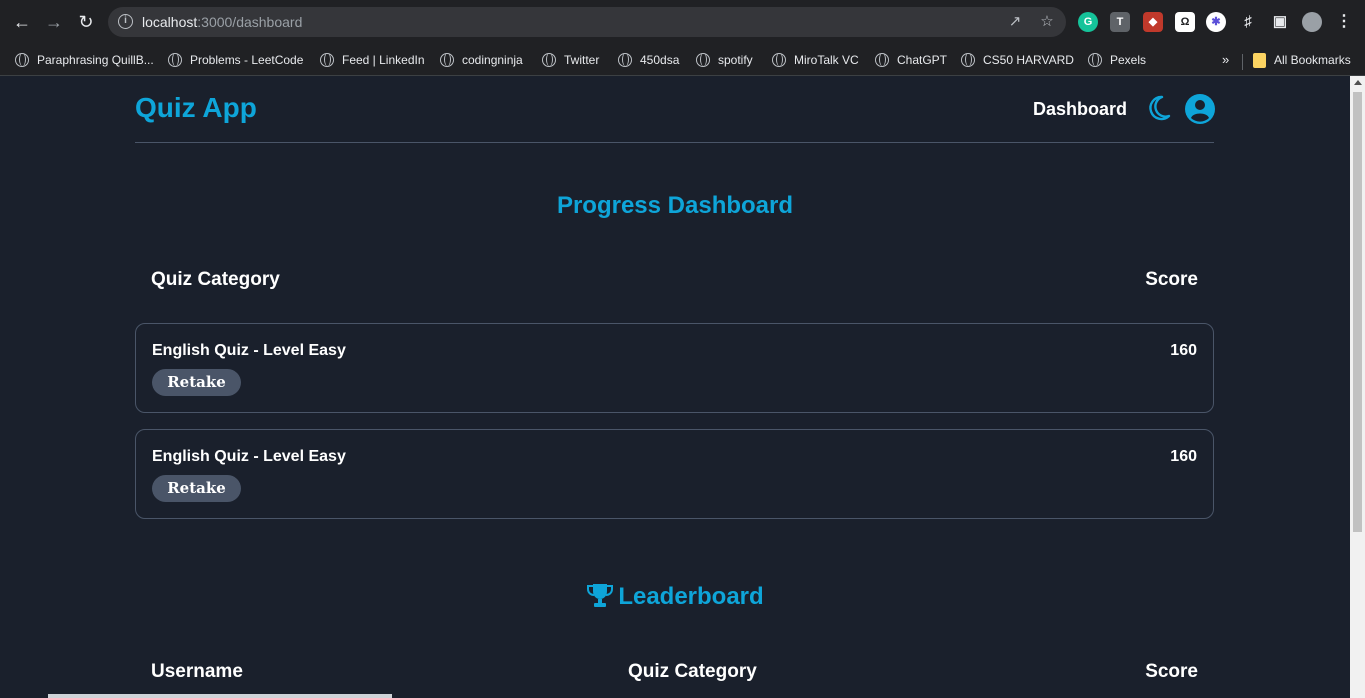 The width and height of the screenshot is (1365, 698). I want to click on folder-icon, so click(1259, 60).